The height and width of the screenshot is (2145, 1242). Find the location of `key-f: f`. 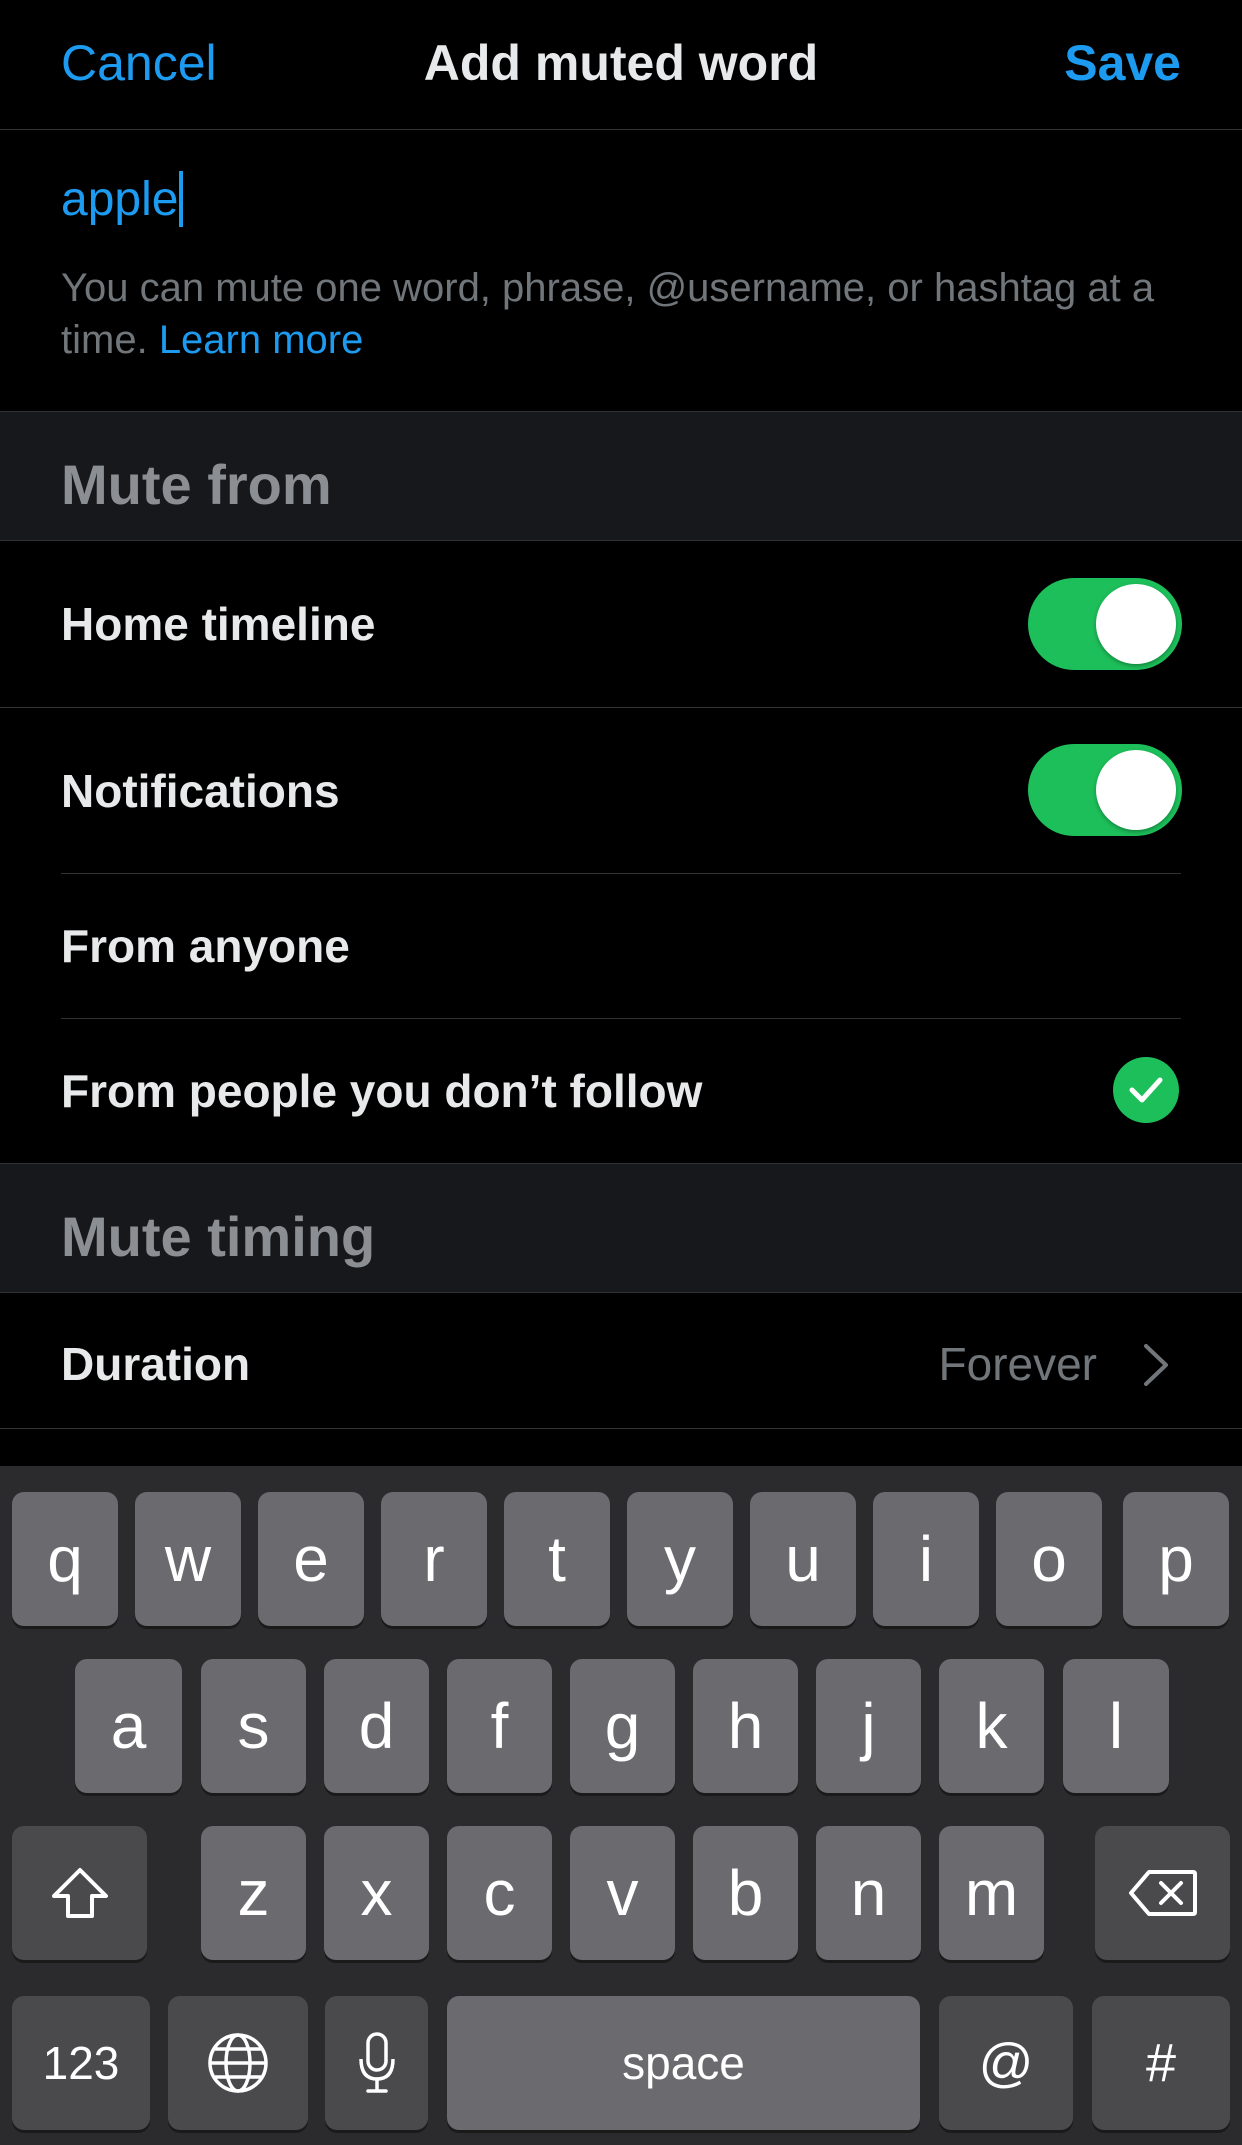

key-f: f is located at coordinates (499, 1726).